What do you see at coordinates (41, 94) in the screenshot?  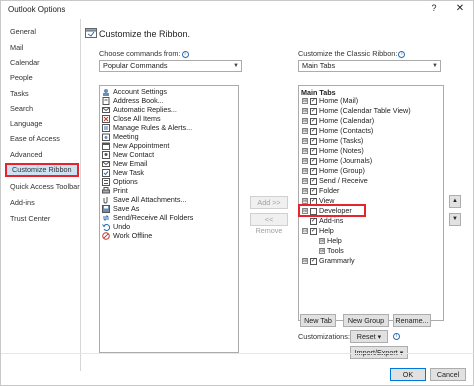 I see `sidebar-item-tasks: Tasks` at bounding box center [41, 94].